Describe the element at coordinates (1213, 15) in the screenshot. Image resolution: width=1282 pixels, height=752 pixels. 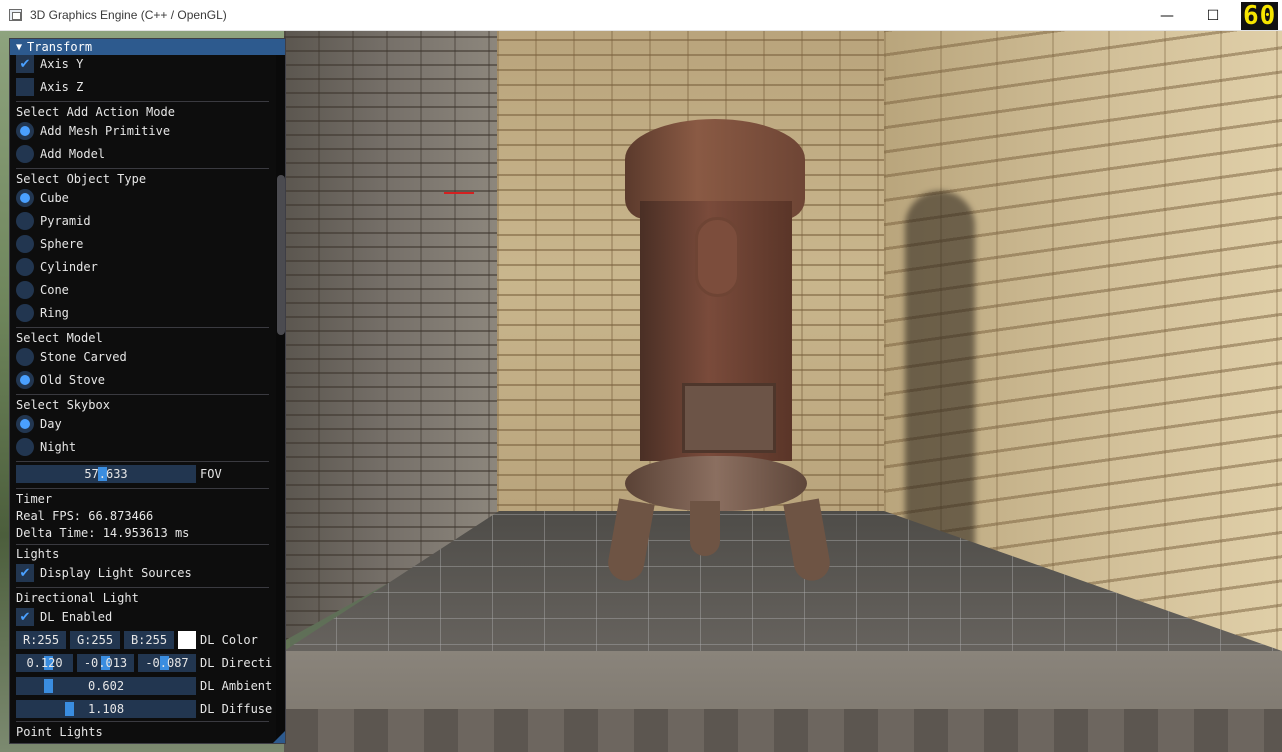
I see `maximize-button: ☐` at that location.